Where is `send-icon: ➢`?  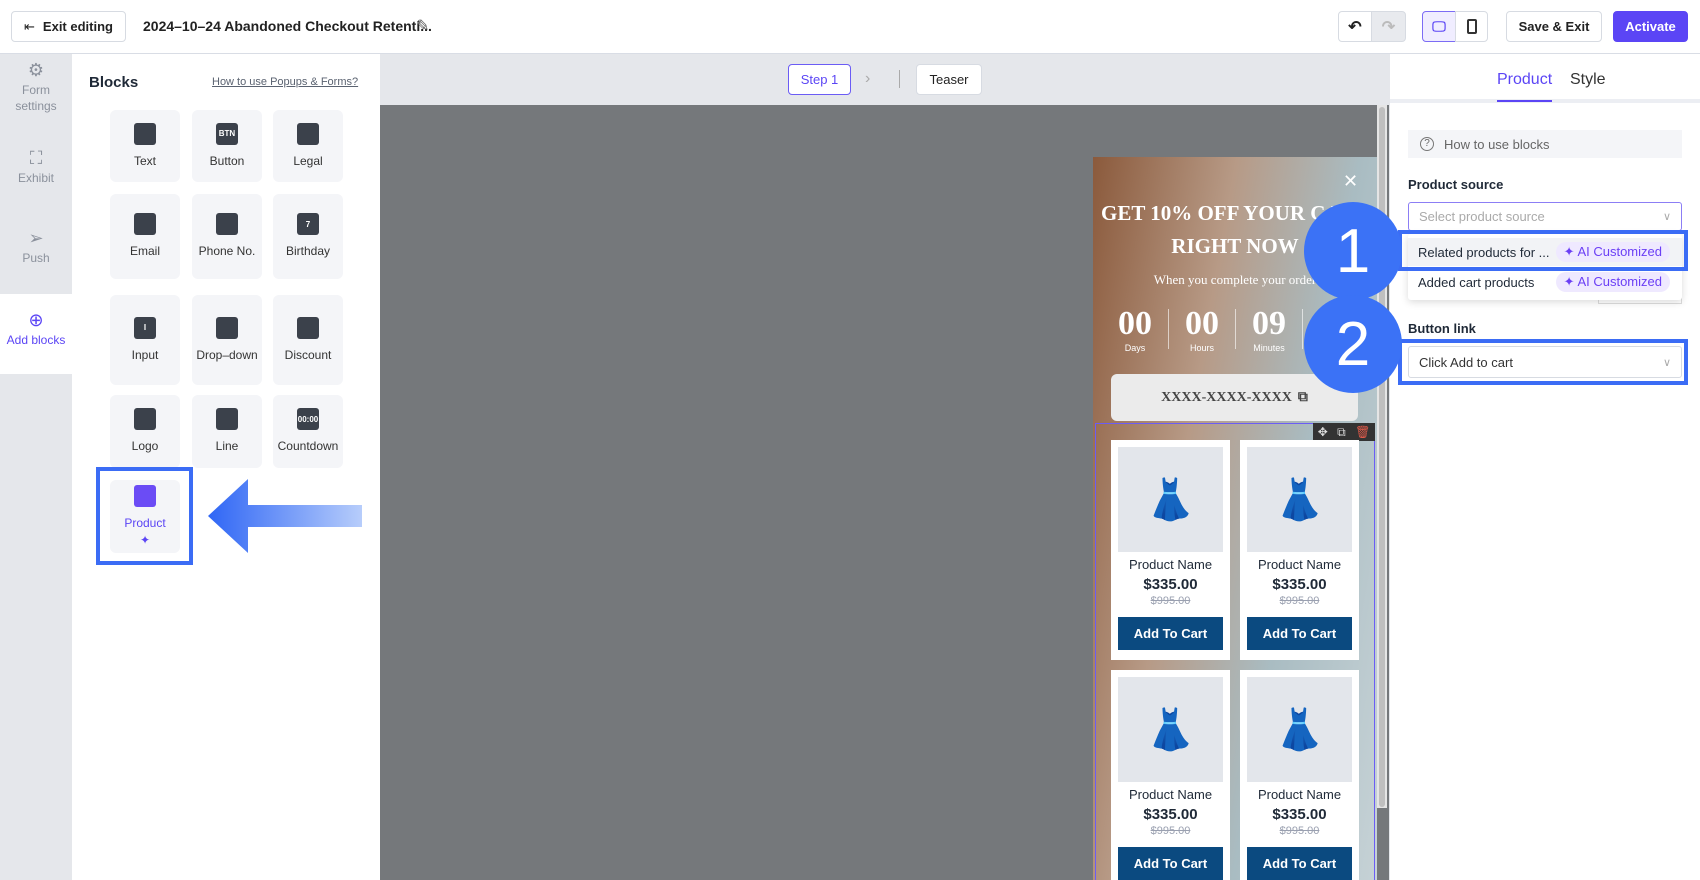 send-icon: ➢ is located at coordinates (36, 238).